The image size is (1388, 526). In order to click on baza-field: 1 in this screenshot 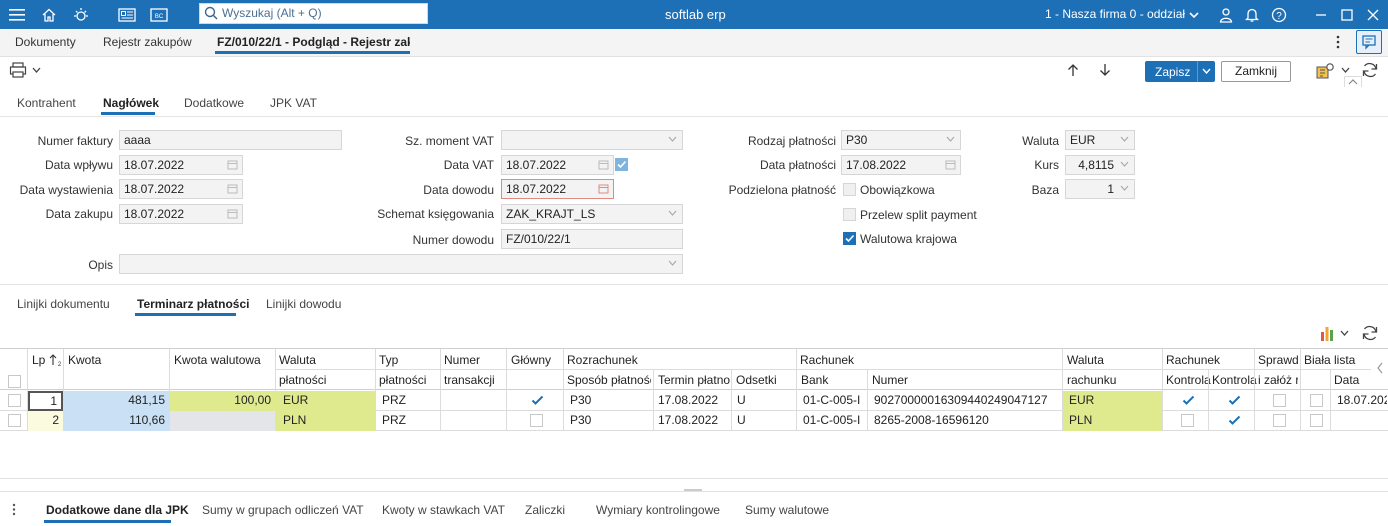, I will do `click(1100, 189)`.